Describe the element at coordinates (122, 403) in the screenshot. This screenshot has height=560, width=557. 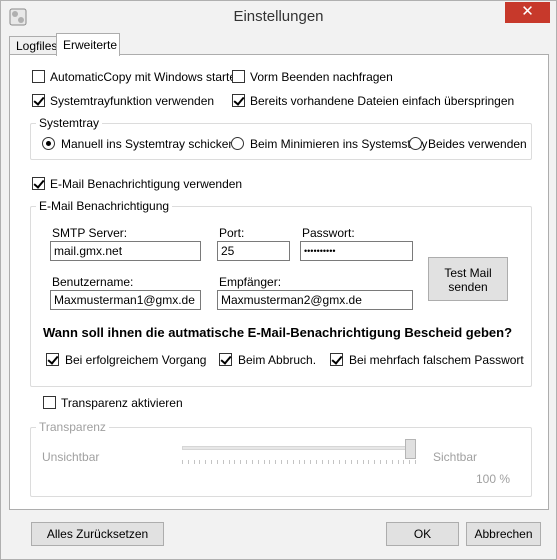
I see `transparency-enable-label: Transparenz aktivieren` at that location.